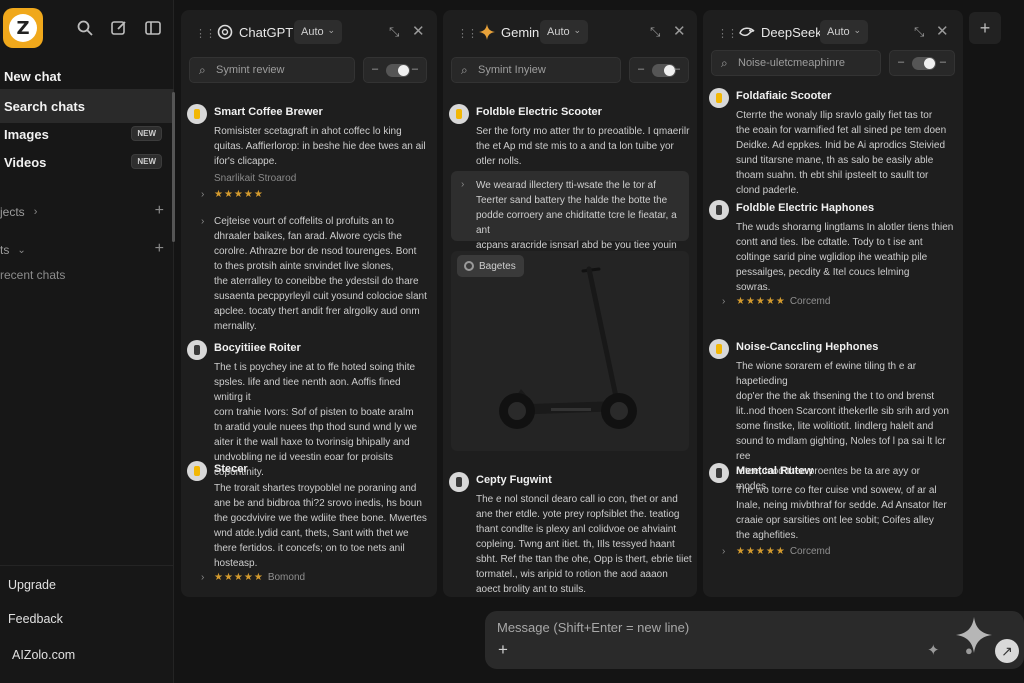  Describe the element at coordinates (119, 28) in the screenshot. I see `compose-icon` at that location.